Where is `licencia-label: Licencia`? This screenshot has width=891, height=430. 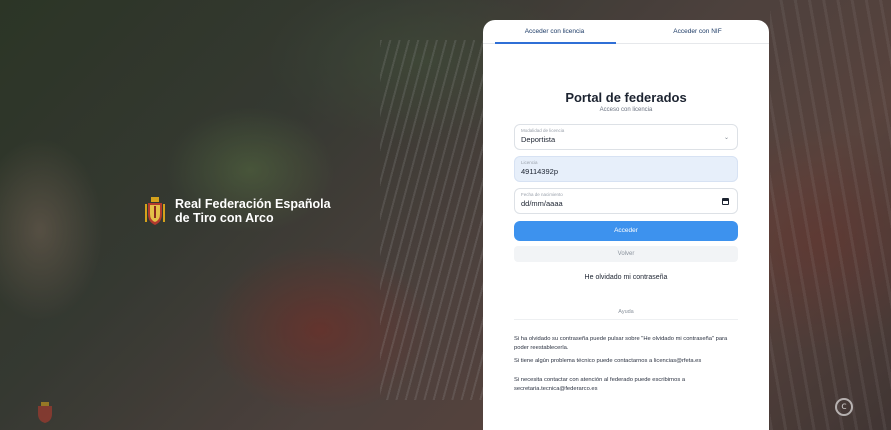 licencia-label: Licencia is located at coordinates (529, 162).